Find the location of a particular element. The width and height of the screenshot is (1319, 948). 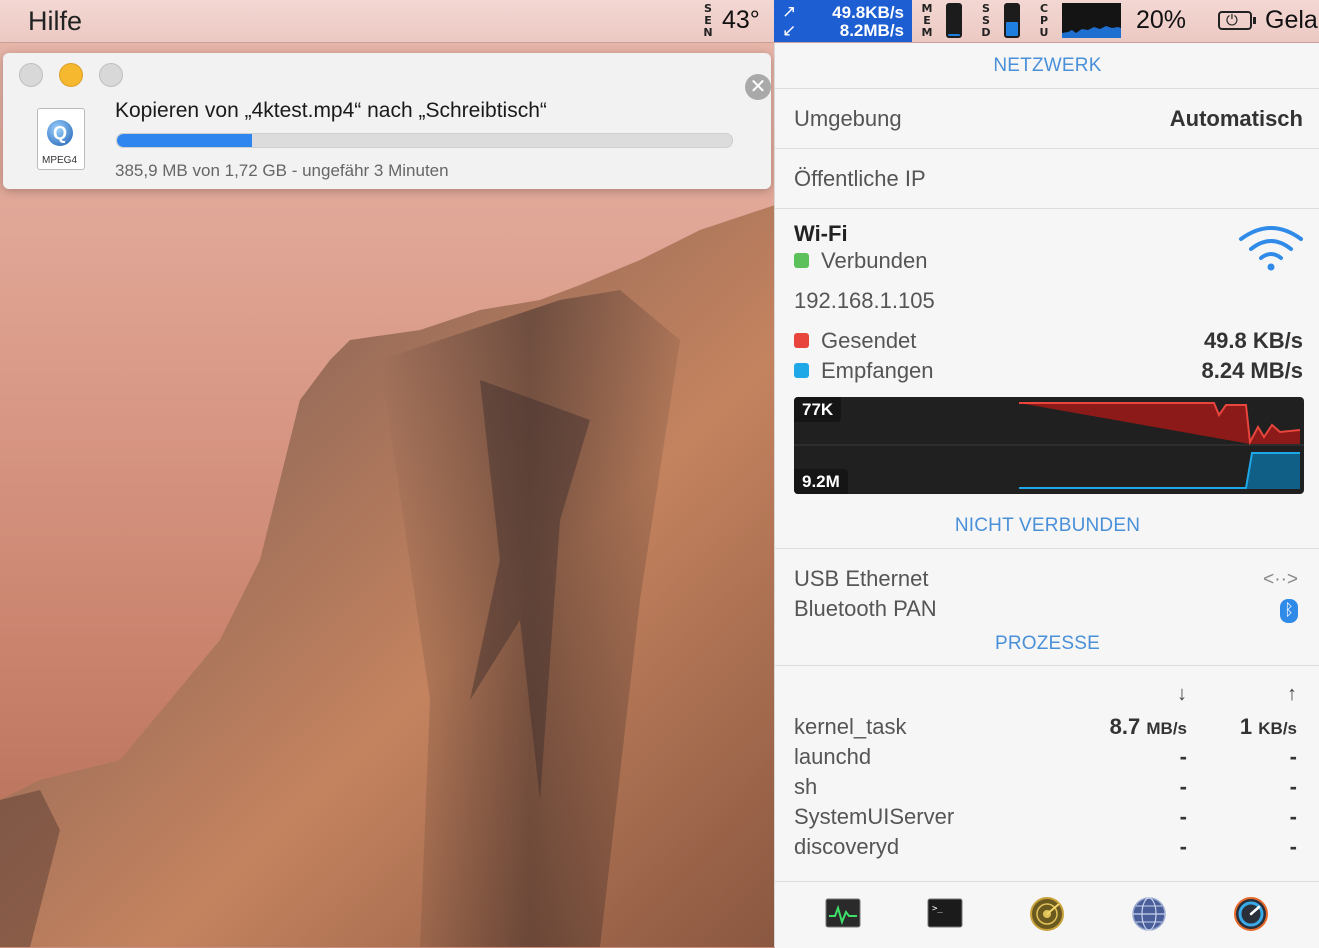

plug-icon: ⏻ is located at coordinates (1232, 20).